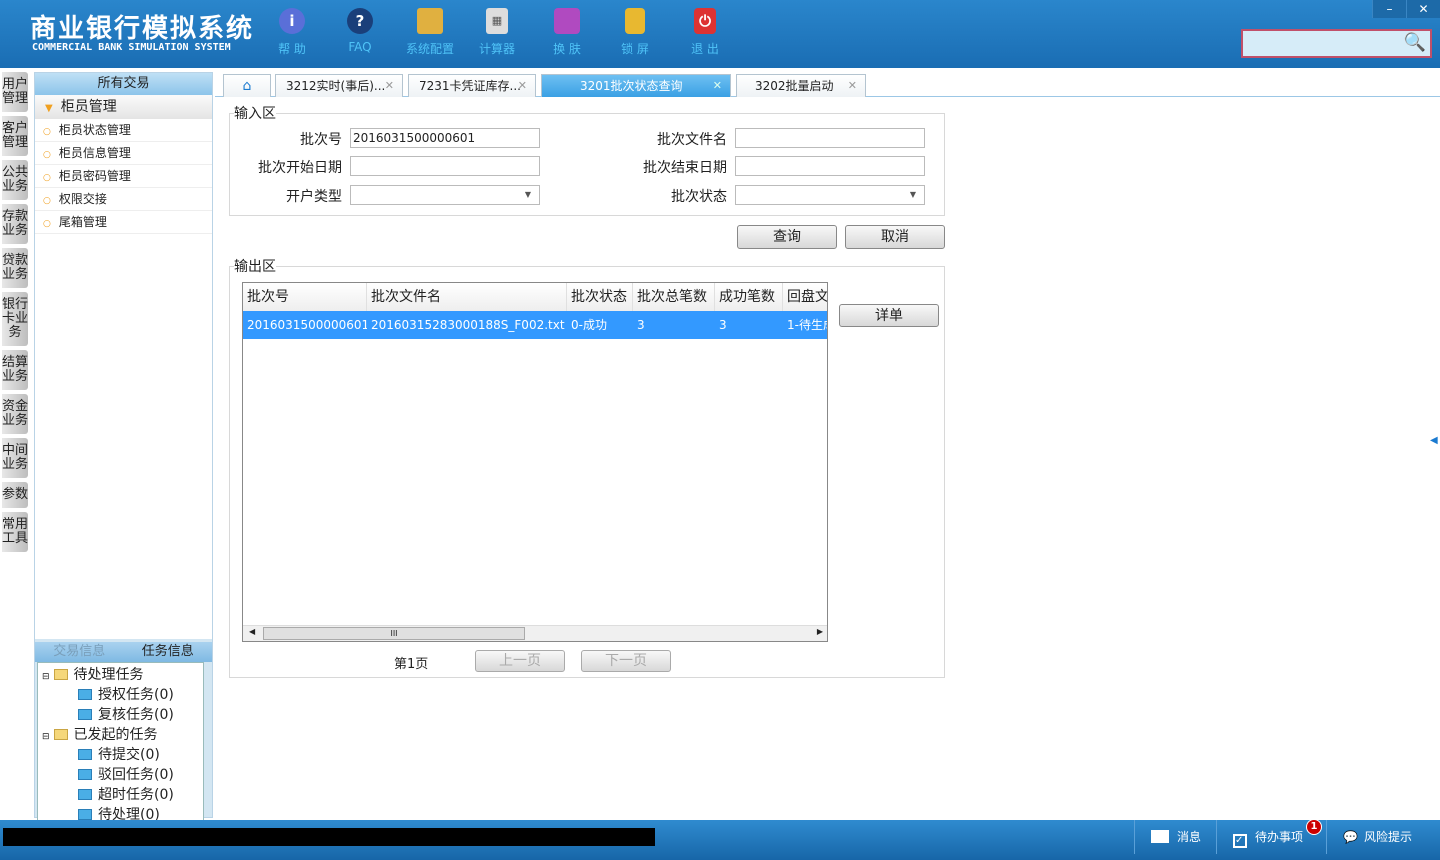 The height and width of the screenshot is (860, 1440). I want to click on open-type-select: ▼, so click(445, 195).